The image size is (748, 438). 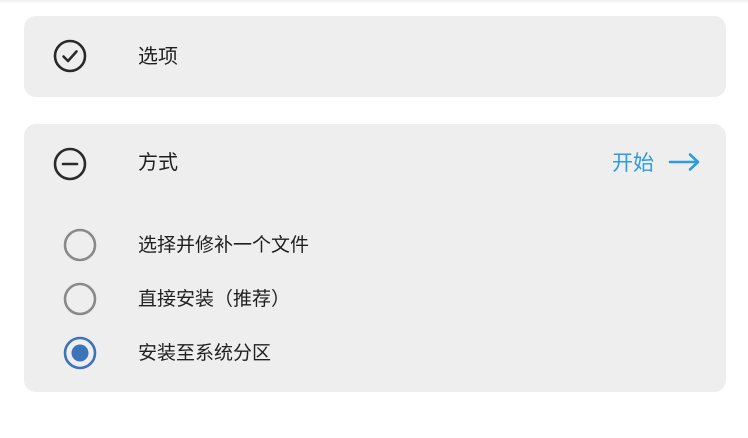 I want to click on radio-option-system-partition: 安装至系统分区, so click(x=166, y=353).